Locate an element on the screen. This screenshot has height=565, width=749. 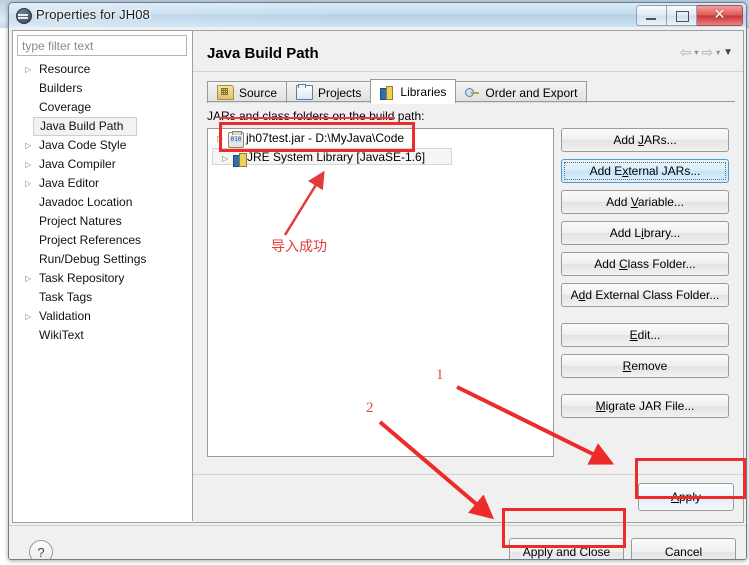
sidebar-item-label: Java Code Style is located at coordinates (83, 145).